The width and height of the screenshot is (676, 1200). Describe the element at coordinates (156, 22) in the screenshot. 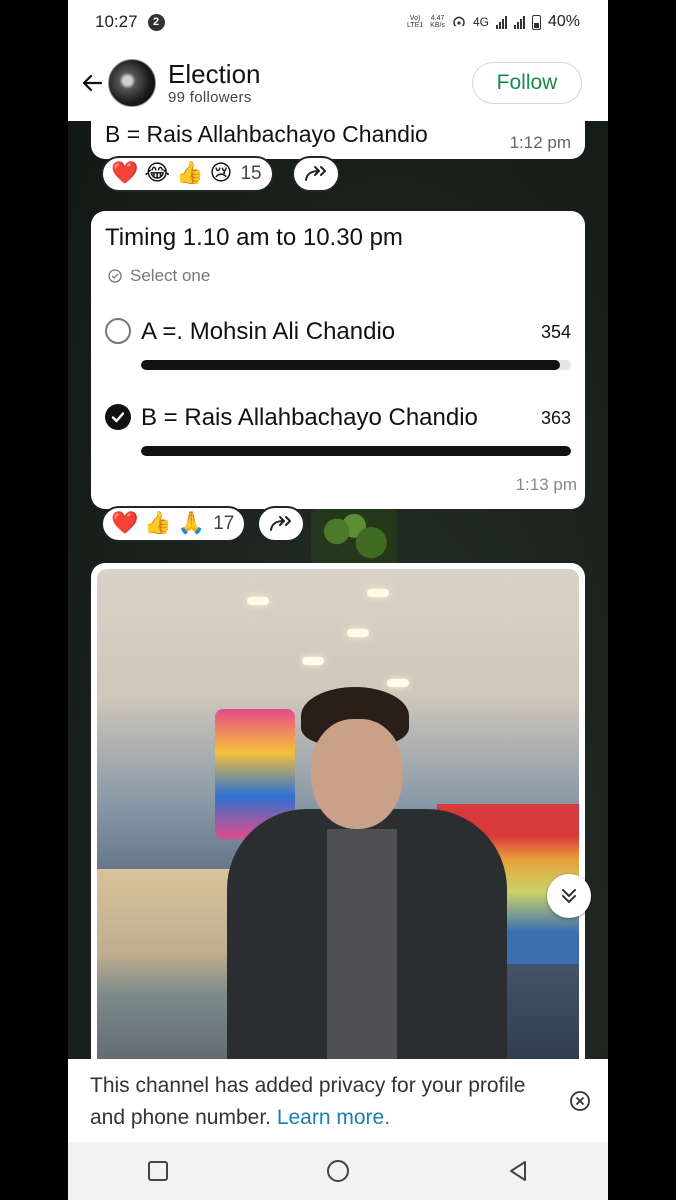

I see `notification-badge: 2` at that location.